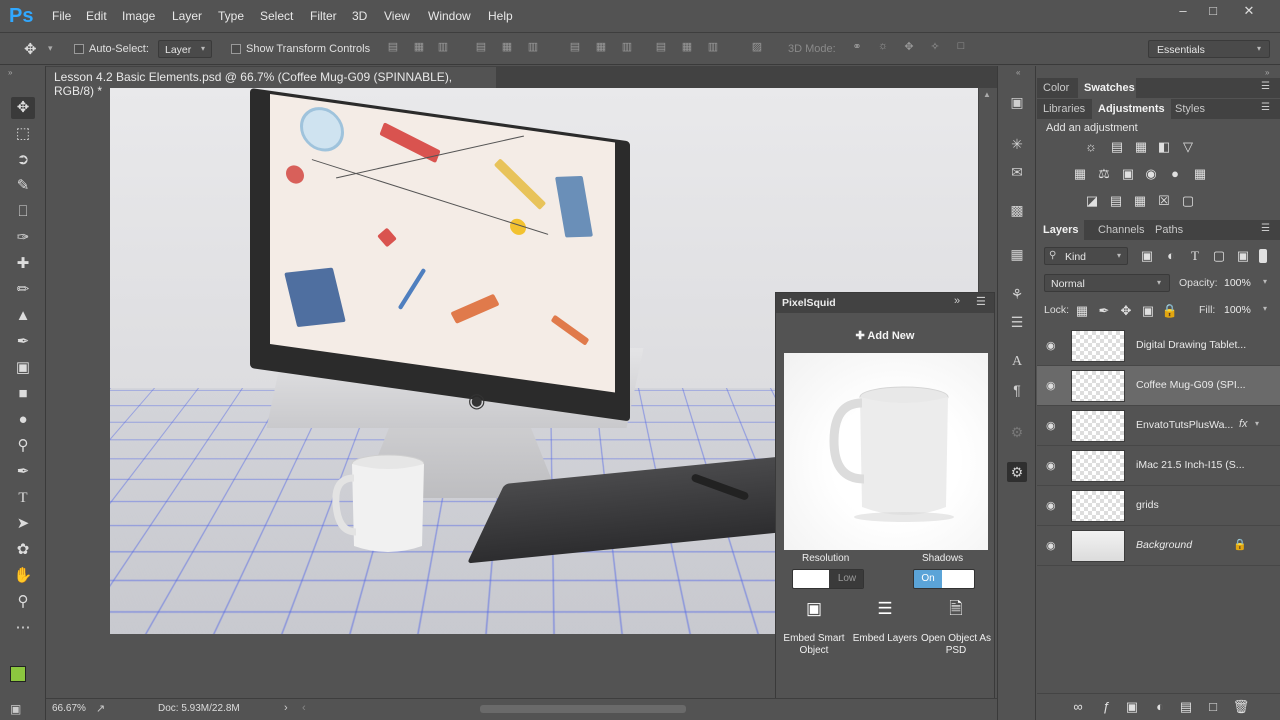  What do you see at coordinates (1107, 88) in the screenshot?
I see `tab-swatches: Swatches` at bounding box center [1107, 88].